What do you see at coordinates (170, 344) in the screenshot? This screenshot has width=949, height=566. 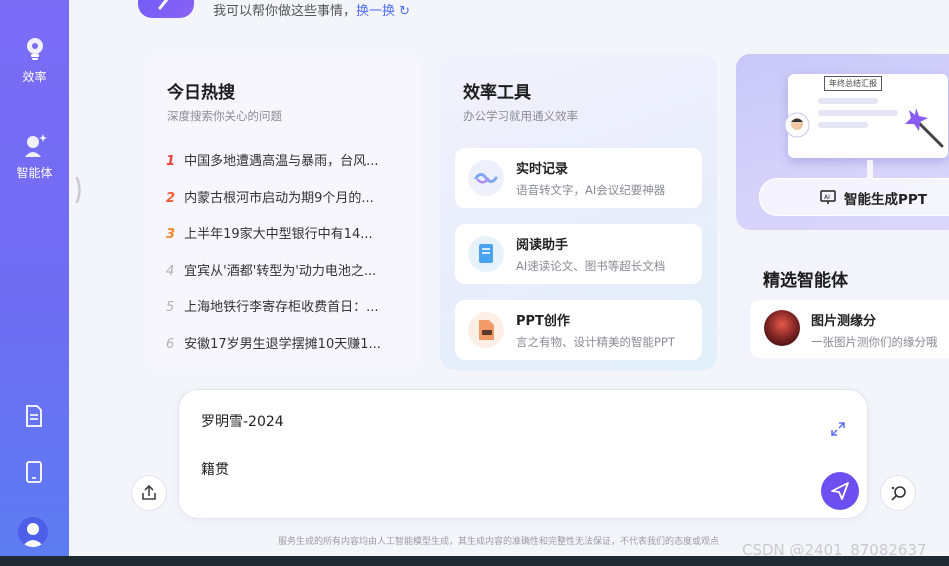 I see `rank-number: 6` at bounding box center [170, 344].